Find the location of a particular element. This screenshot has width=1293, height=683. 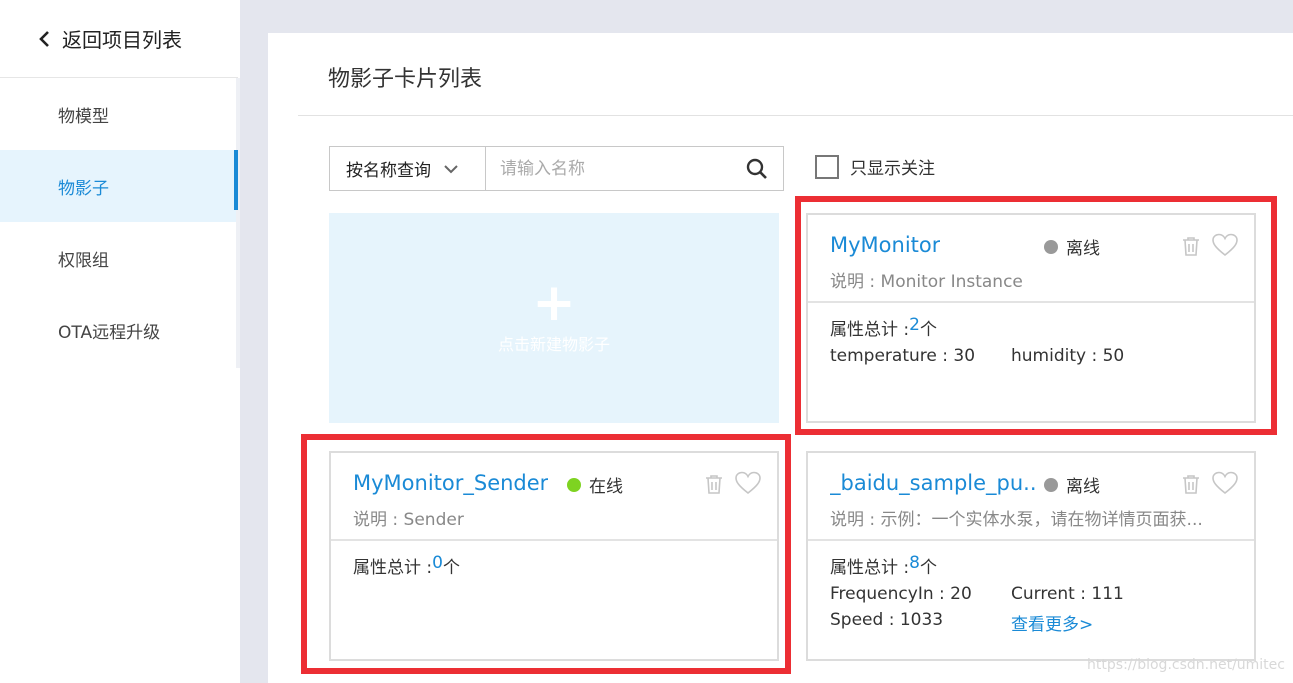

heart-icon is located at coordinates (1225, 483).